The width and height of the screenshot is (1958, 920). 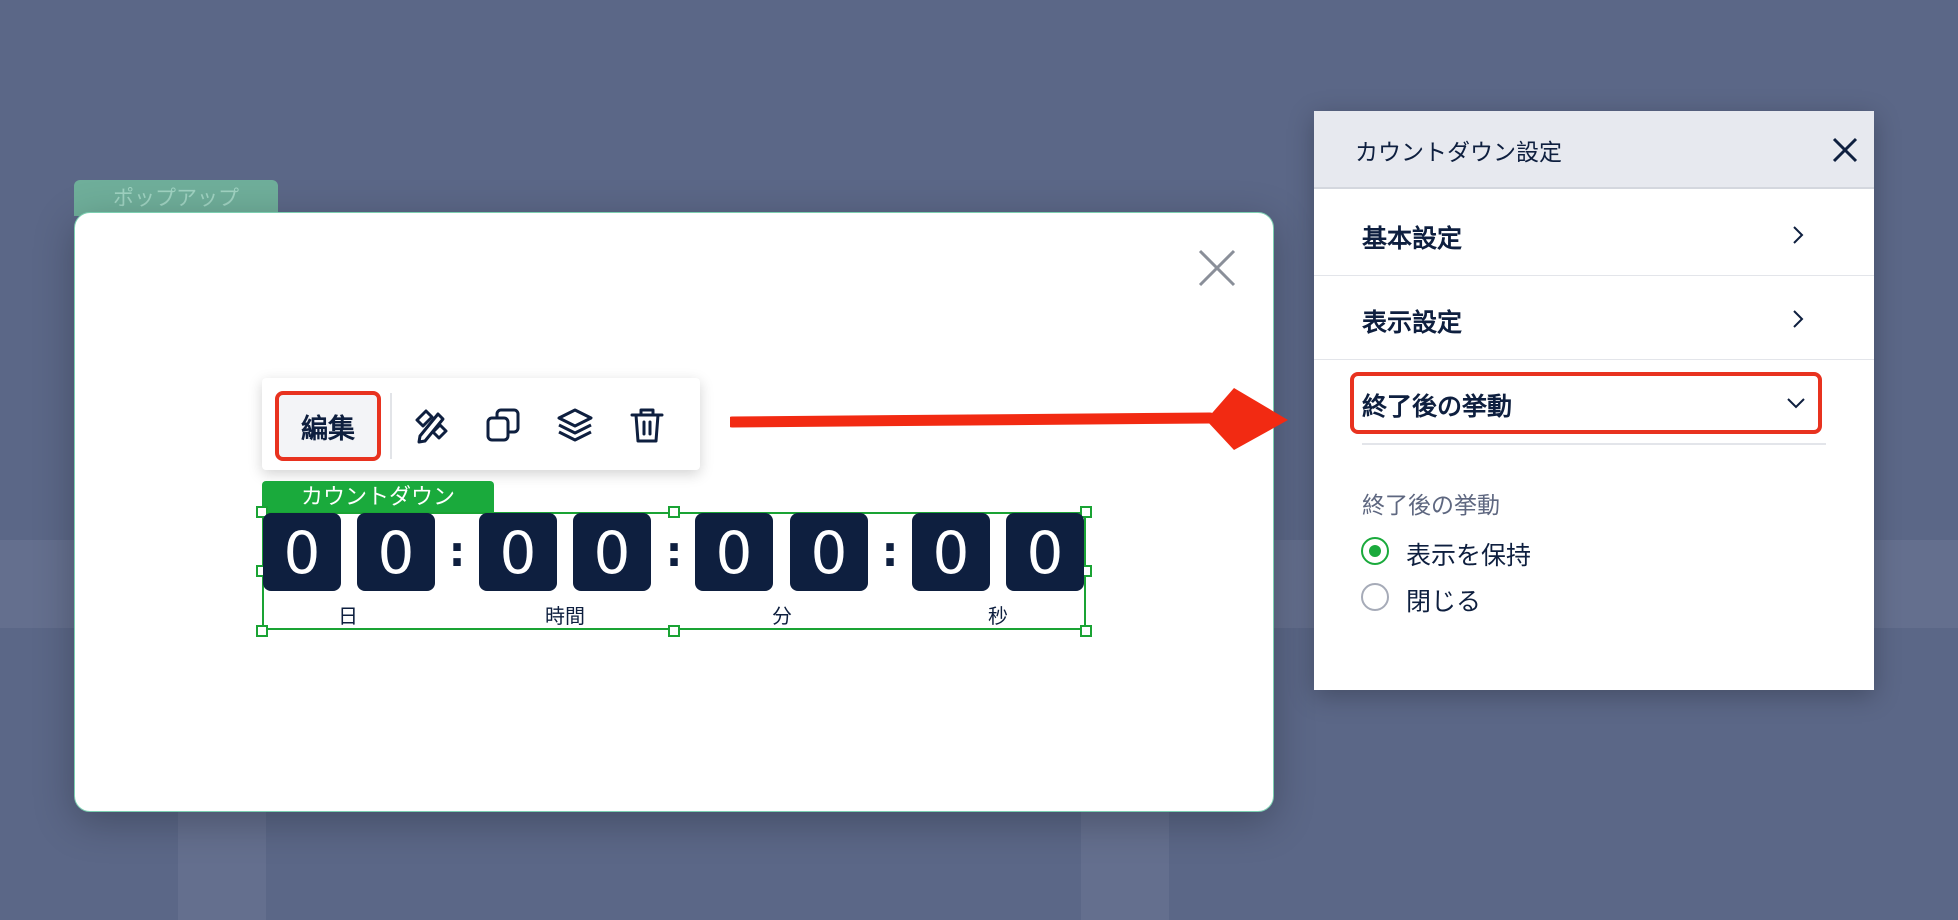 I want to click on radio-label-close: 閉じる, so click(x=1443, y=600).